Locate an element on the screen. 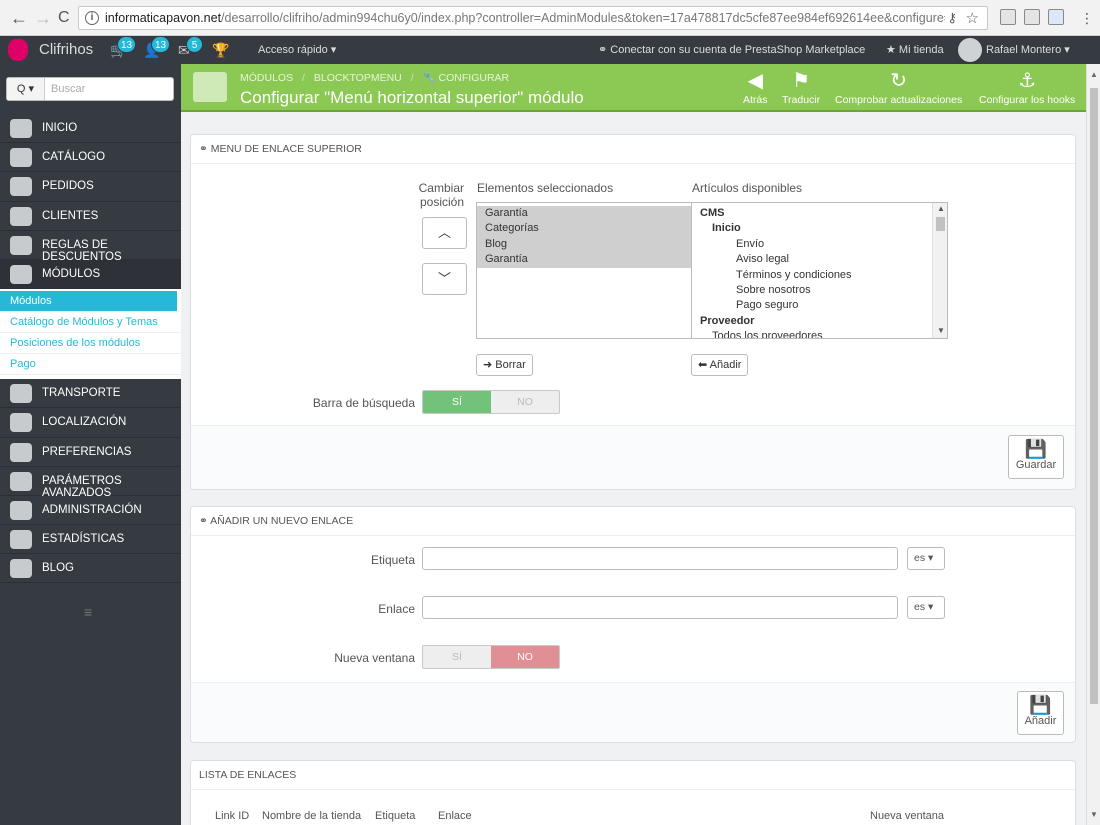  translate-button: ⚑ Traducir is located at coordinates (801, 88).